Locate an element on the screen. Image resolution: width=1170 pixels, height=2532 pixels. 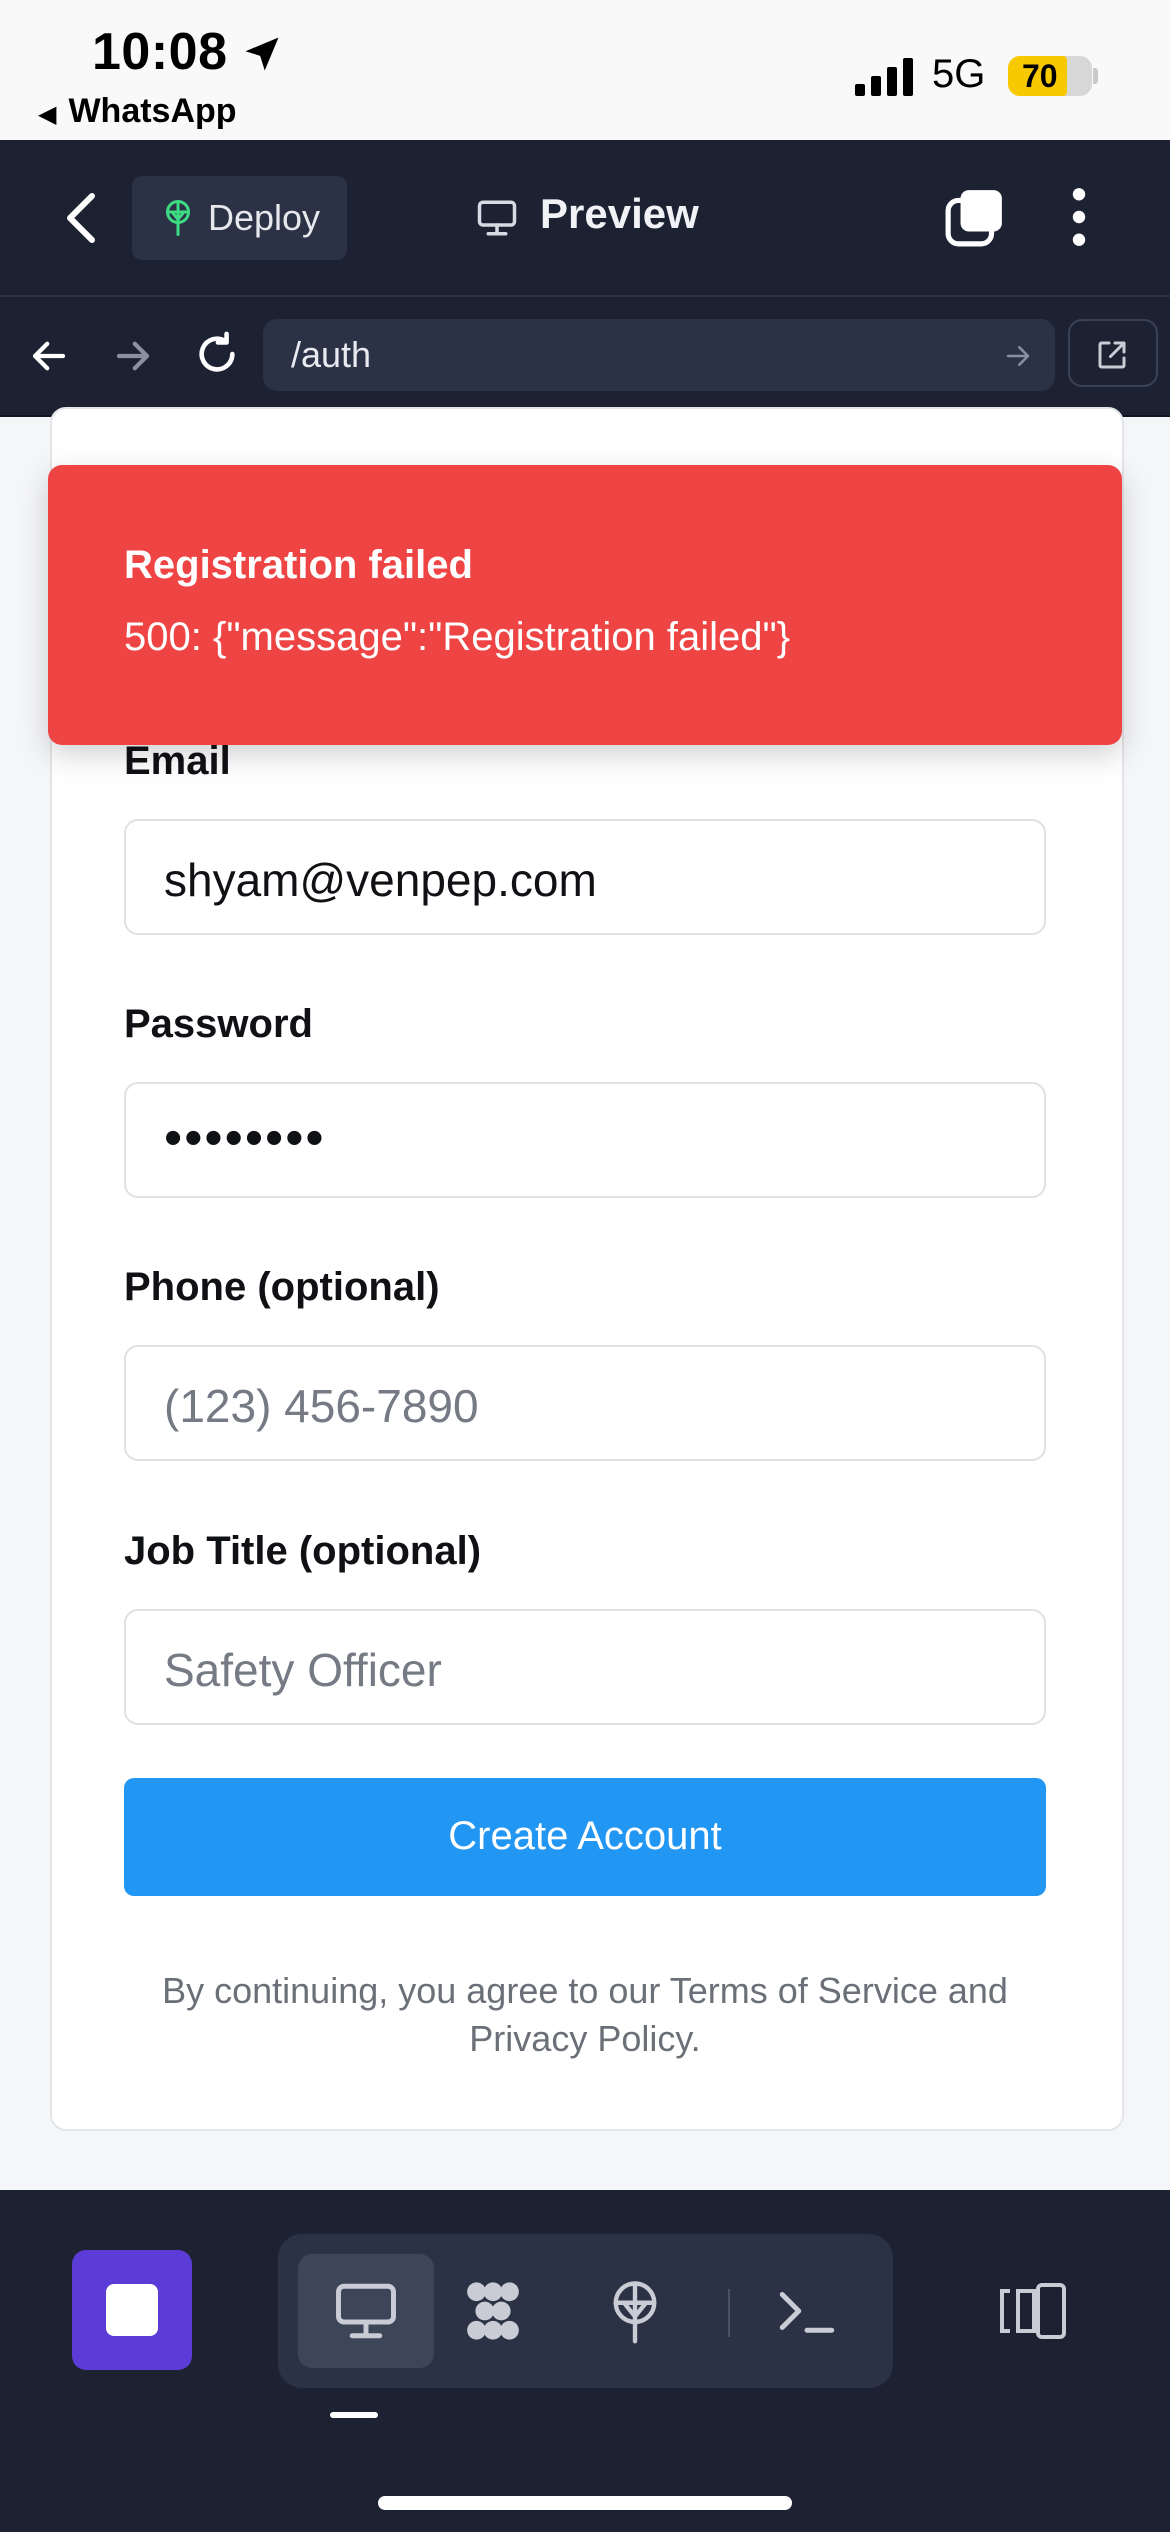
back-to-app-link: ◀ WhatsApp is located at coordinates (137, 111).